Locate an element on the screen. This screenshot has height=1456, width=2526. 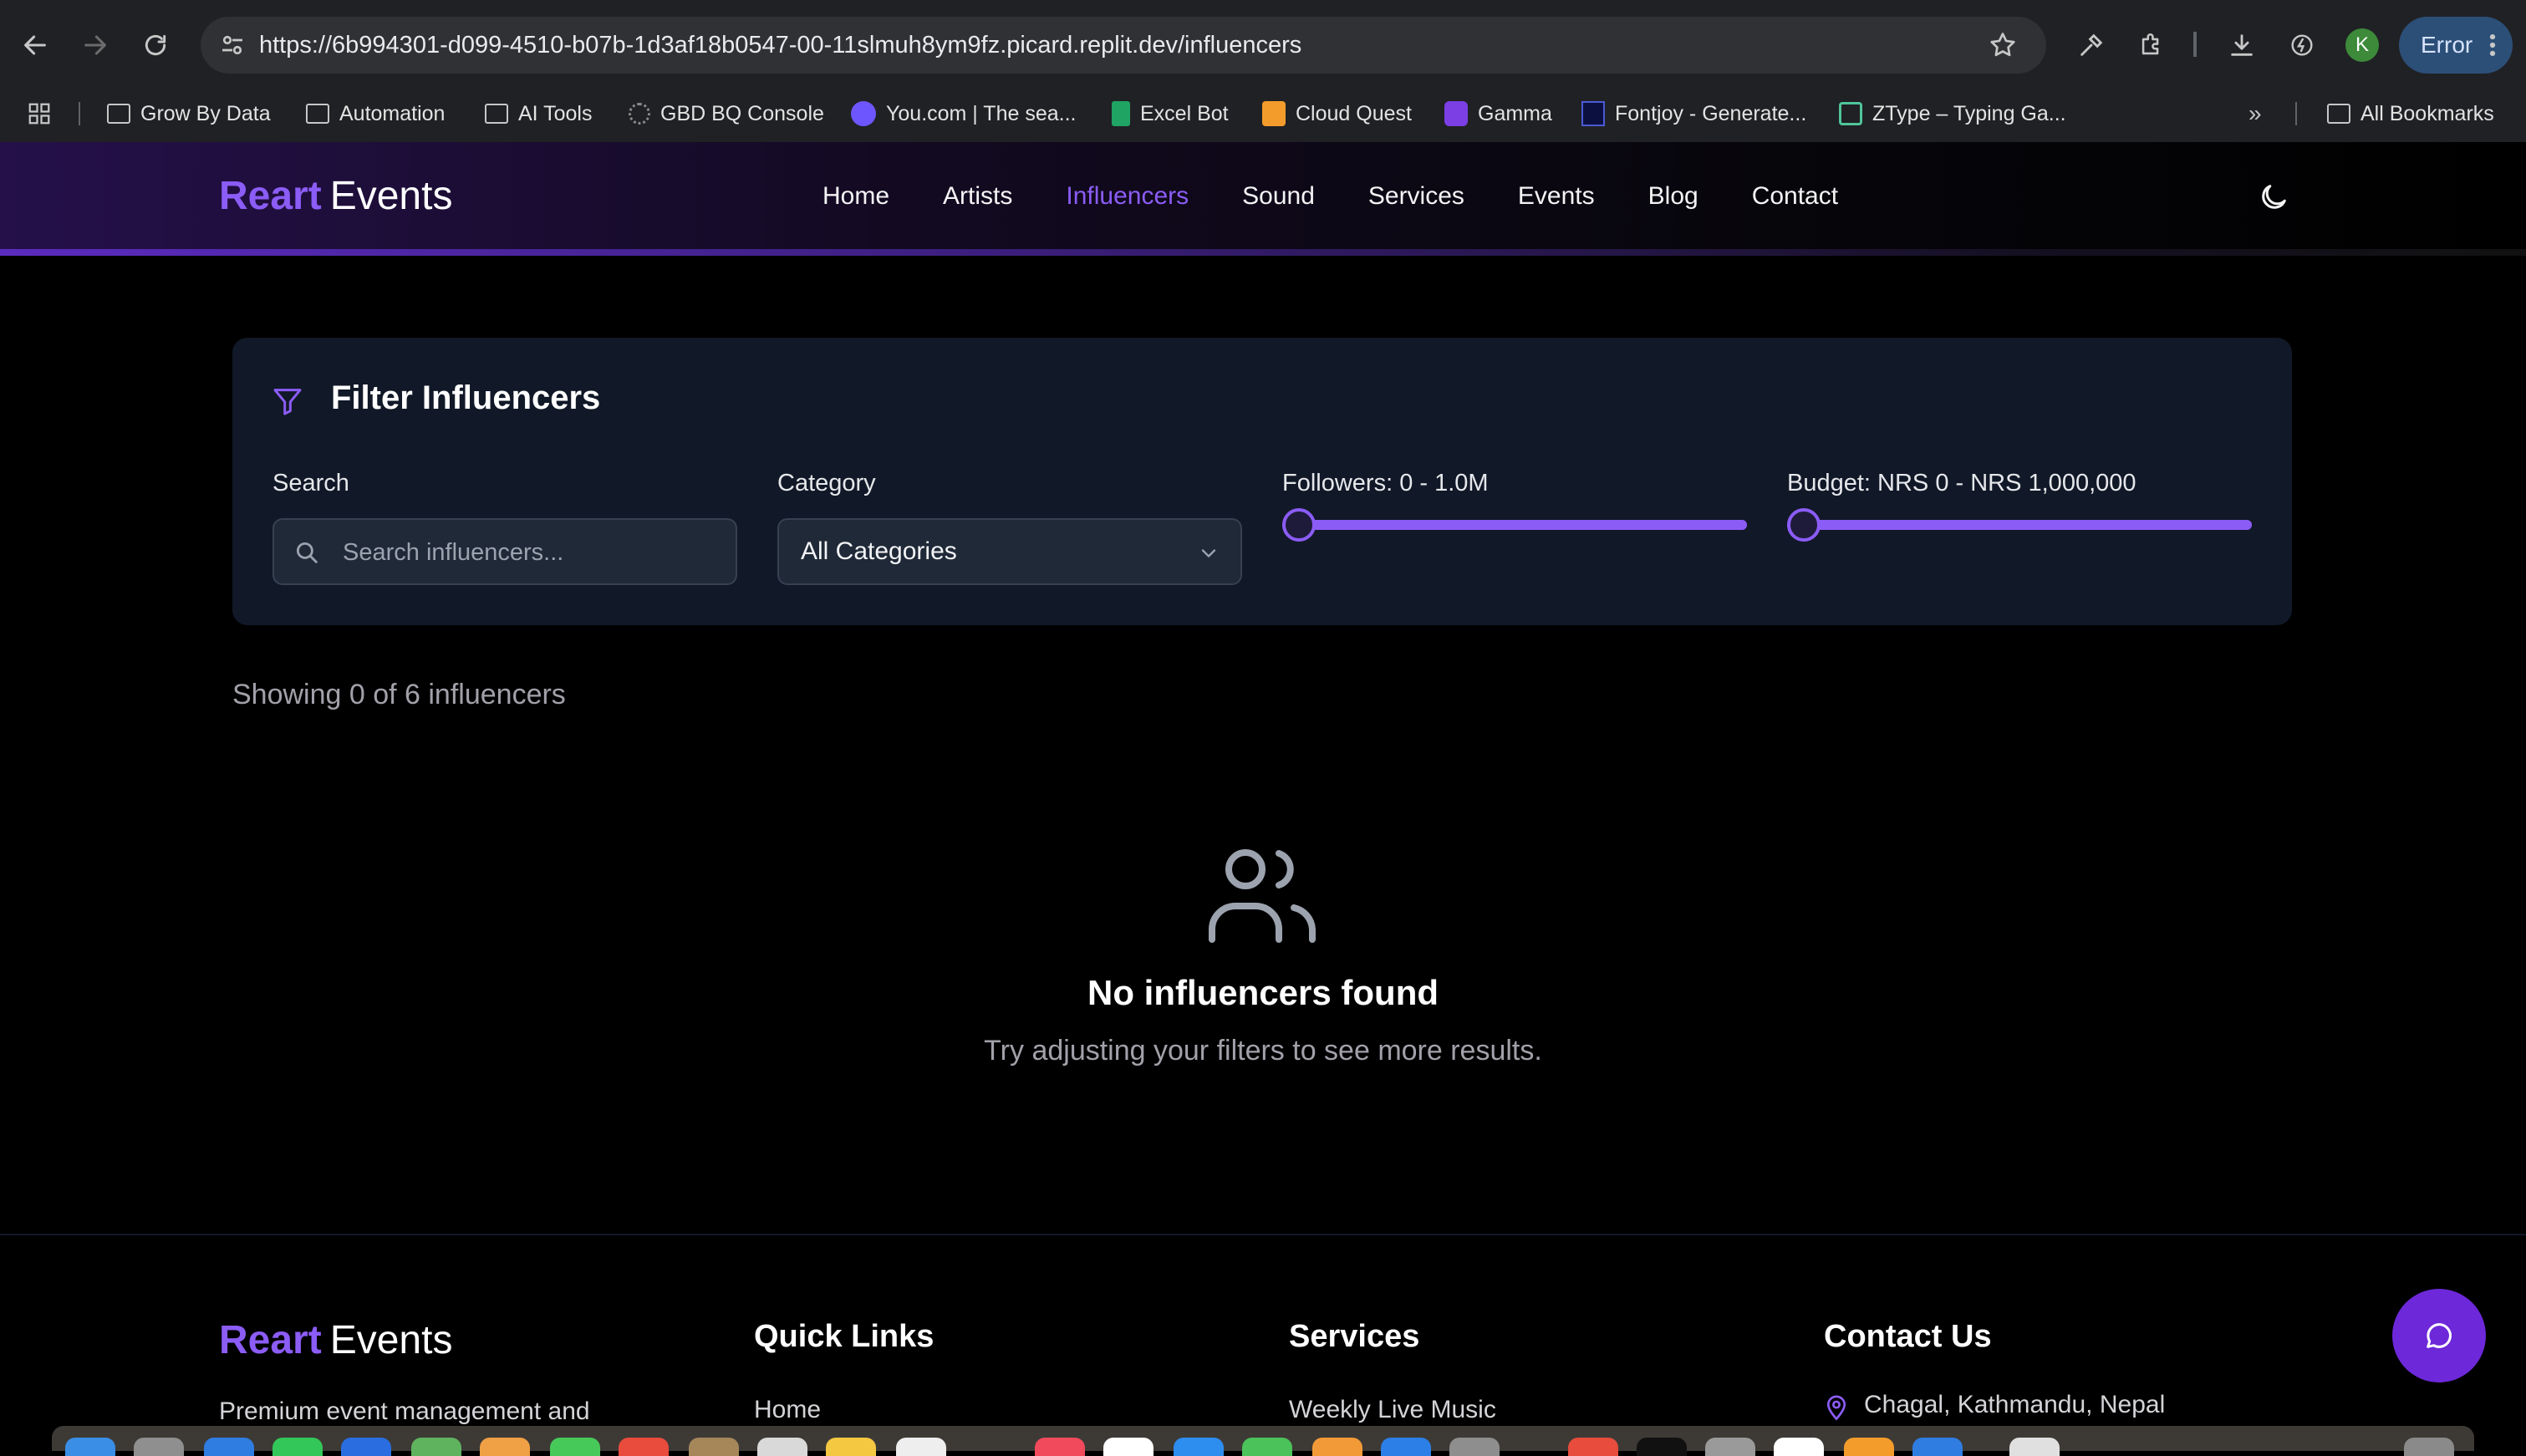
all-bookmarks-label: All Bookmarks is located at coordinates (2427, 113).